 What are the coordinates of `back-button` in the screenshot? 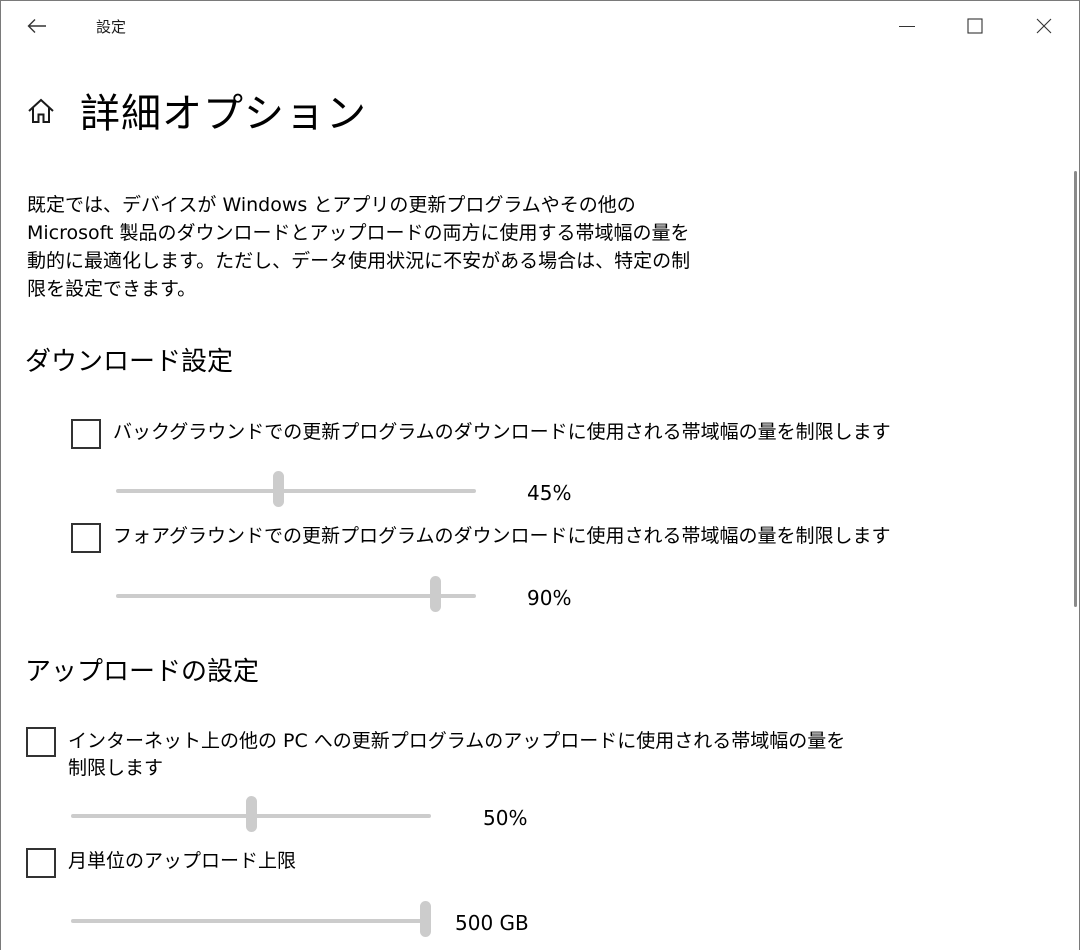 It's located at (37, 26).